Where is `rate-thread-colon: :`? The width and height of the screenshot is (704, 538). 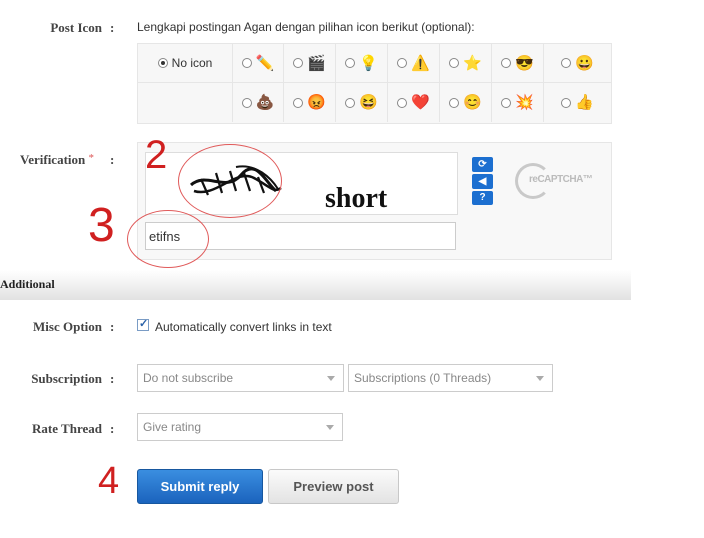
rate-thread-colon: : is located at coordinates (112, 428).